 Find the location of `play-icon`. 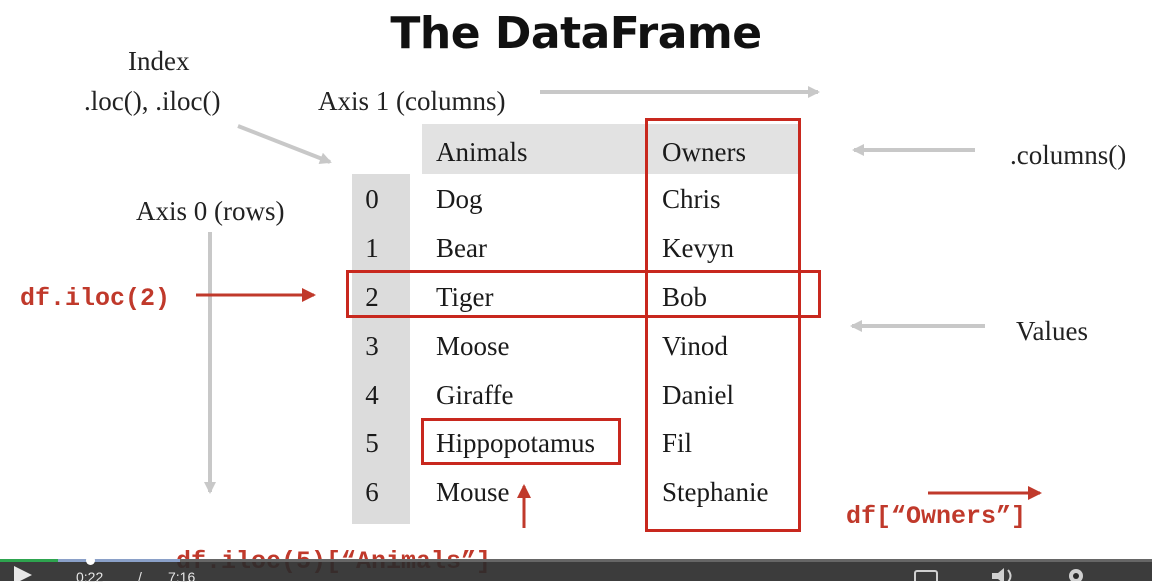

play-icon is located at coordinates (23, 575).